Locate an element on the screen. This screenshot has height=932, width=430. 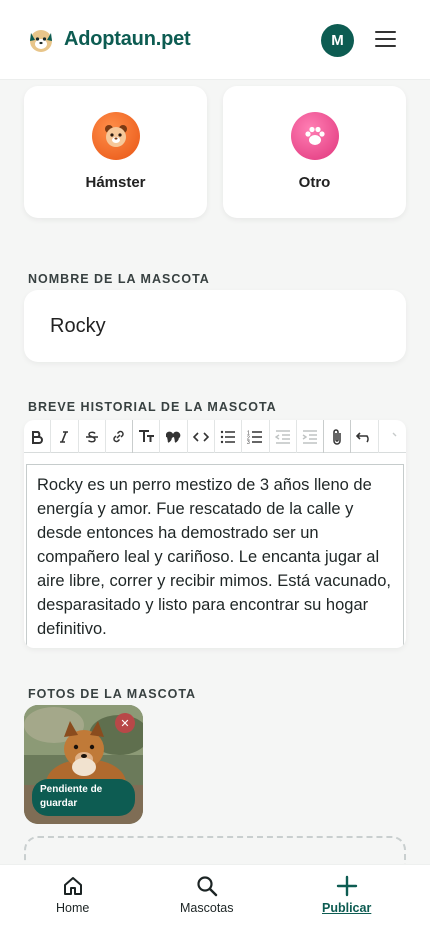
menu-icon is located at coordinates (385, 40).